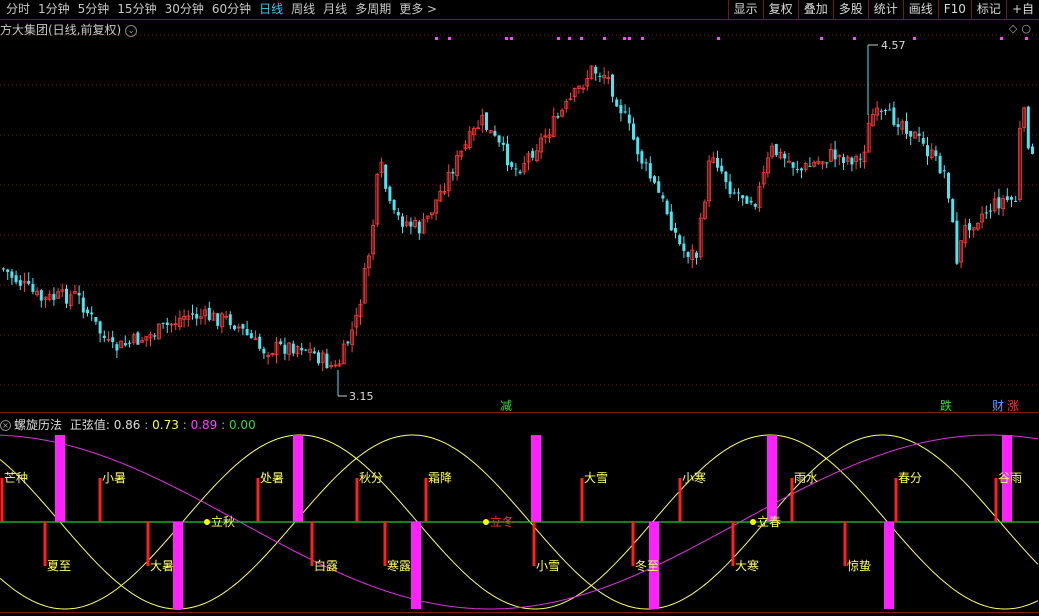 This screenshot has width=1039, height=616. I want to click on term-label: 雨水, so click(806, 478).